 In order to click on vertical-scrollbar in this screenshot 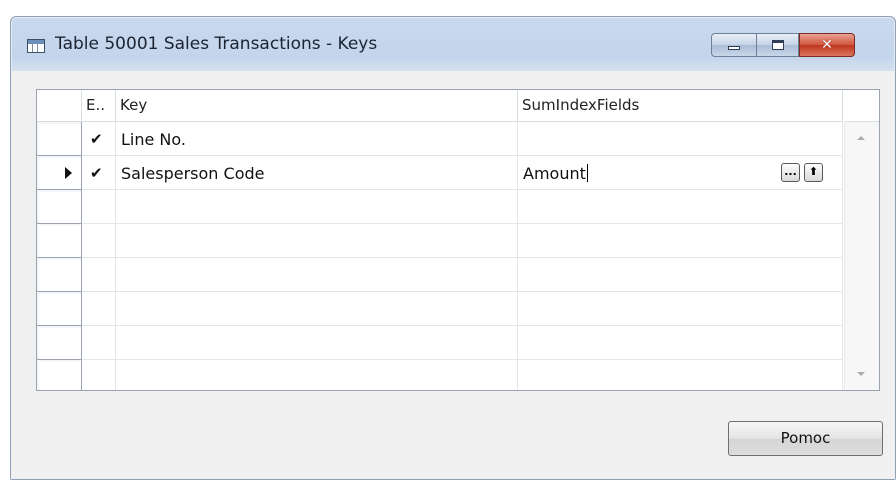, I will do `click(861, 256)`.